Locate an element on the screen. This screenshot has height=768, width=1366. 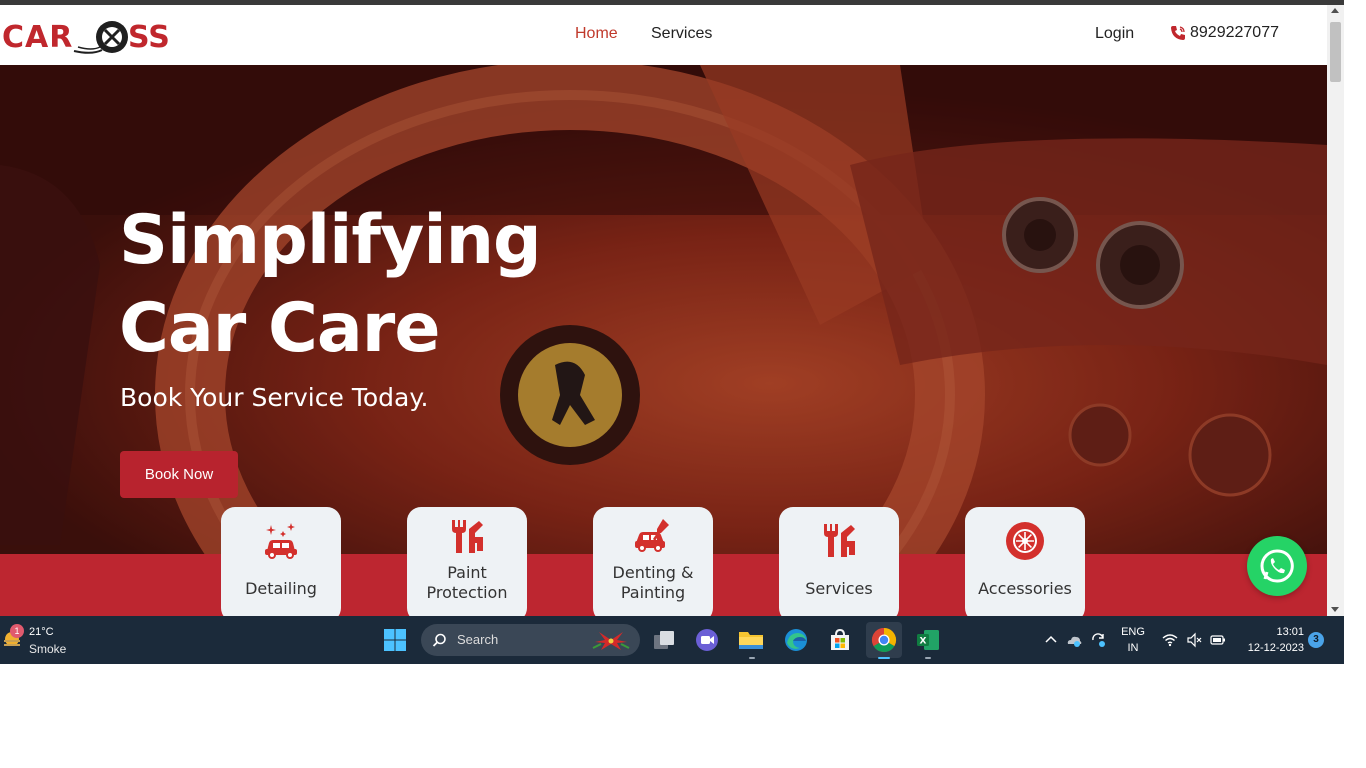
sync-icon is located at coordinates (1098, 640).